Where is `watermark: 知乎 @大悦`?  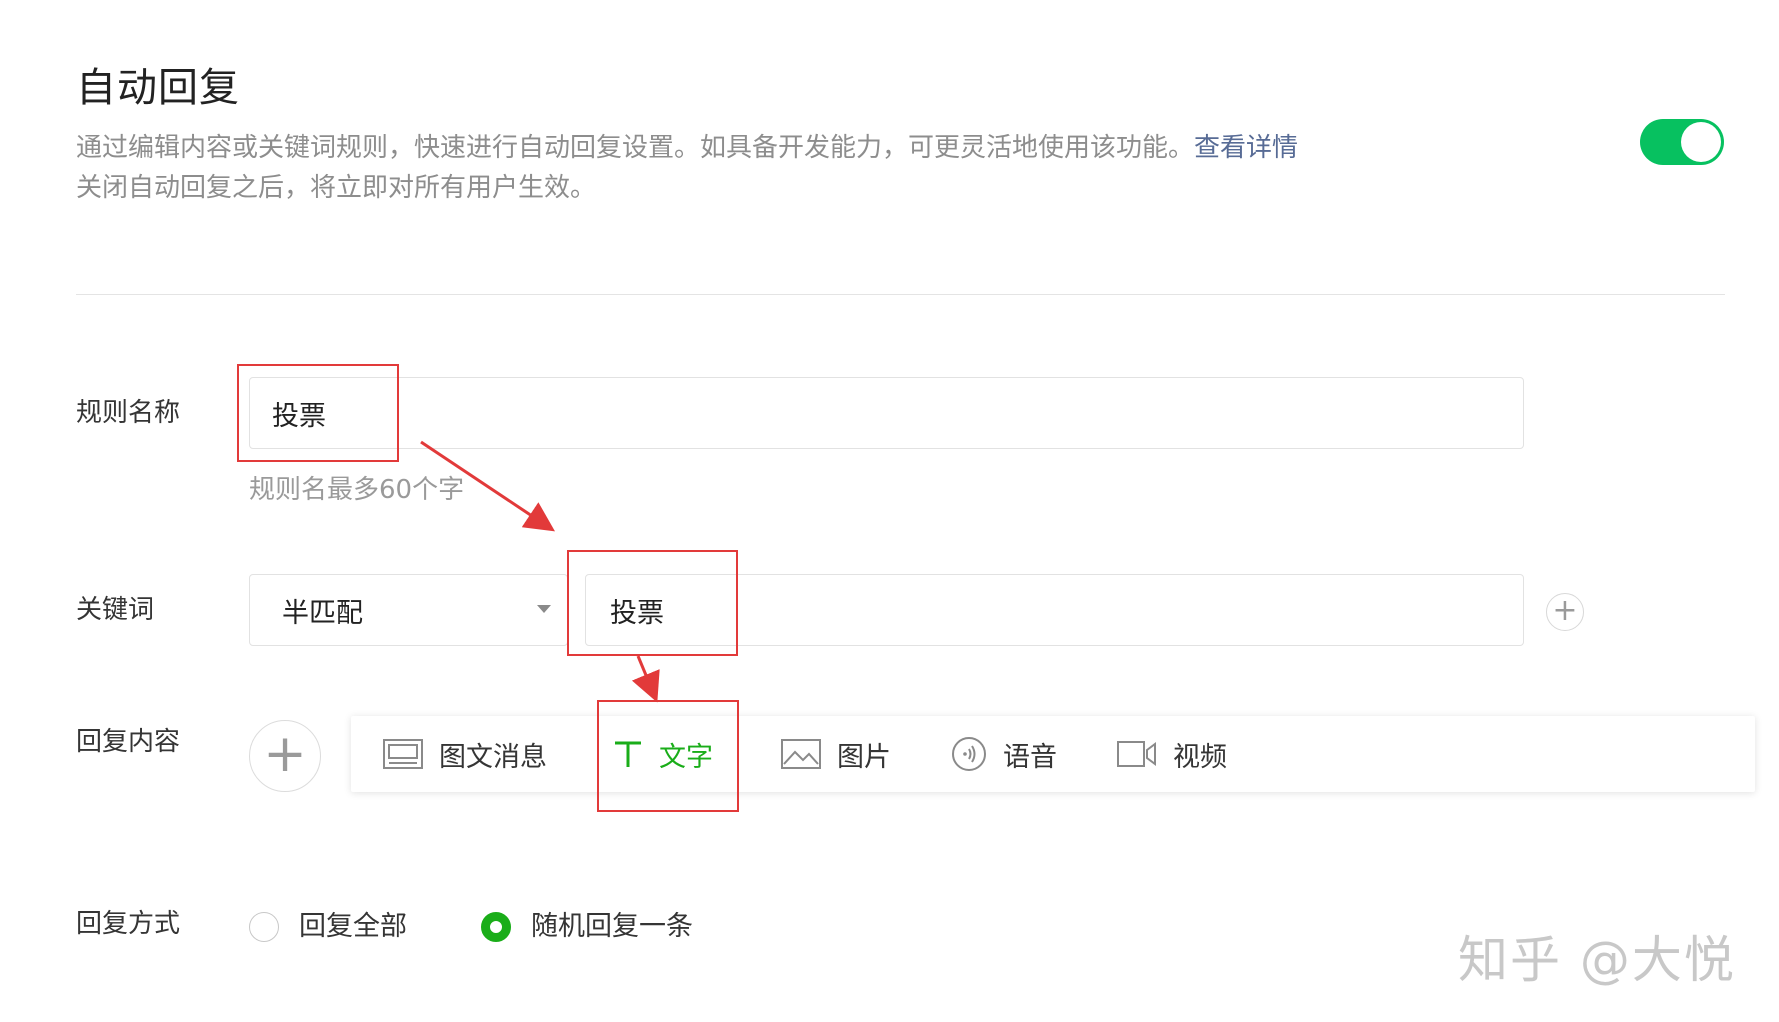
watermark: 知乎 @大悦 is located at coordinates (1597, 960).